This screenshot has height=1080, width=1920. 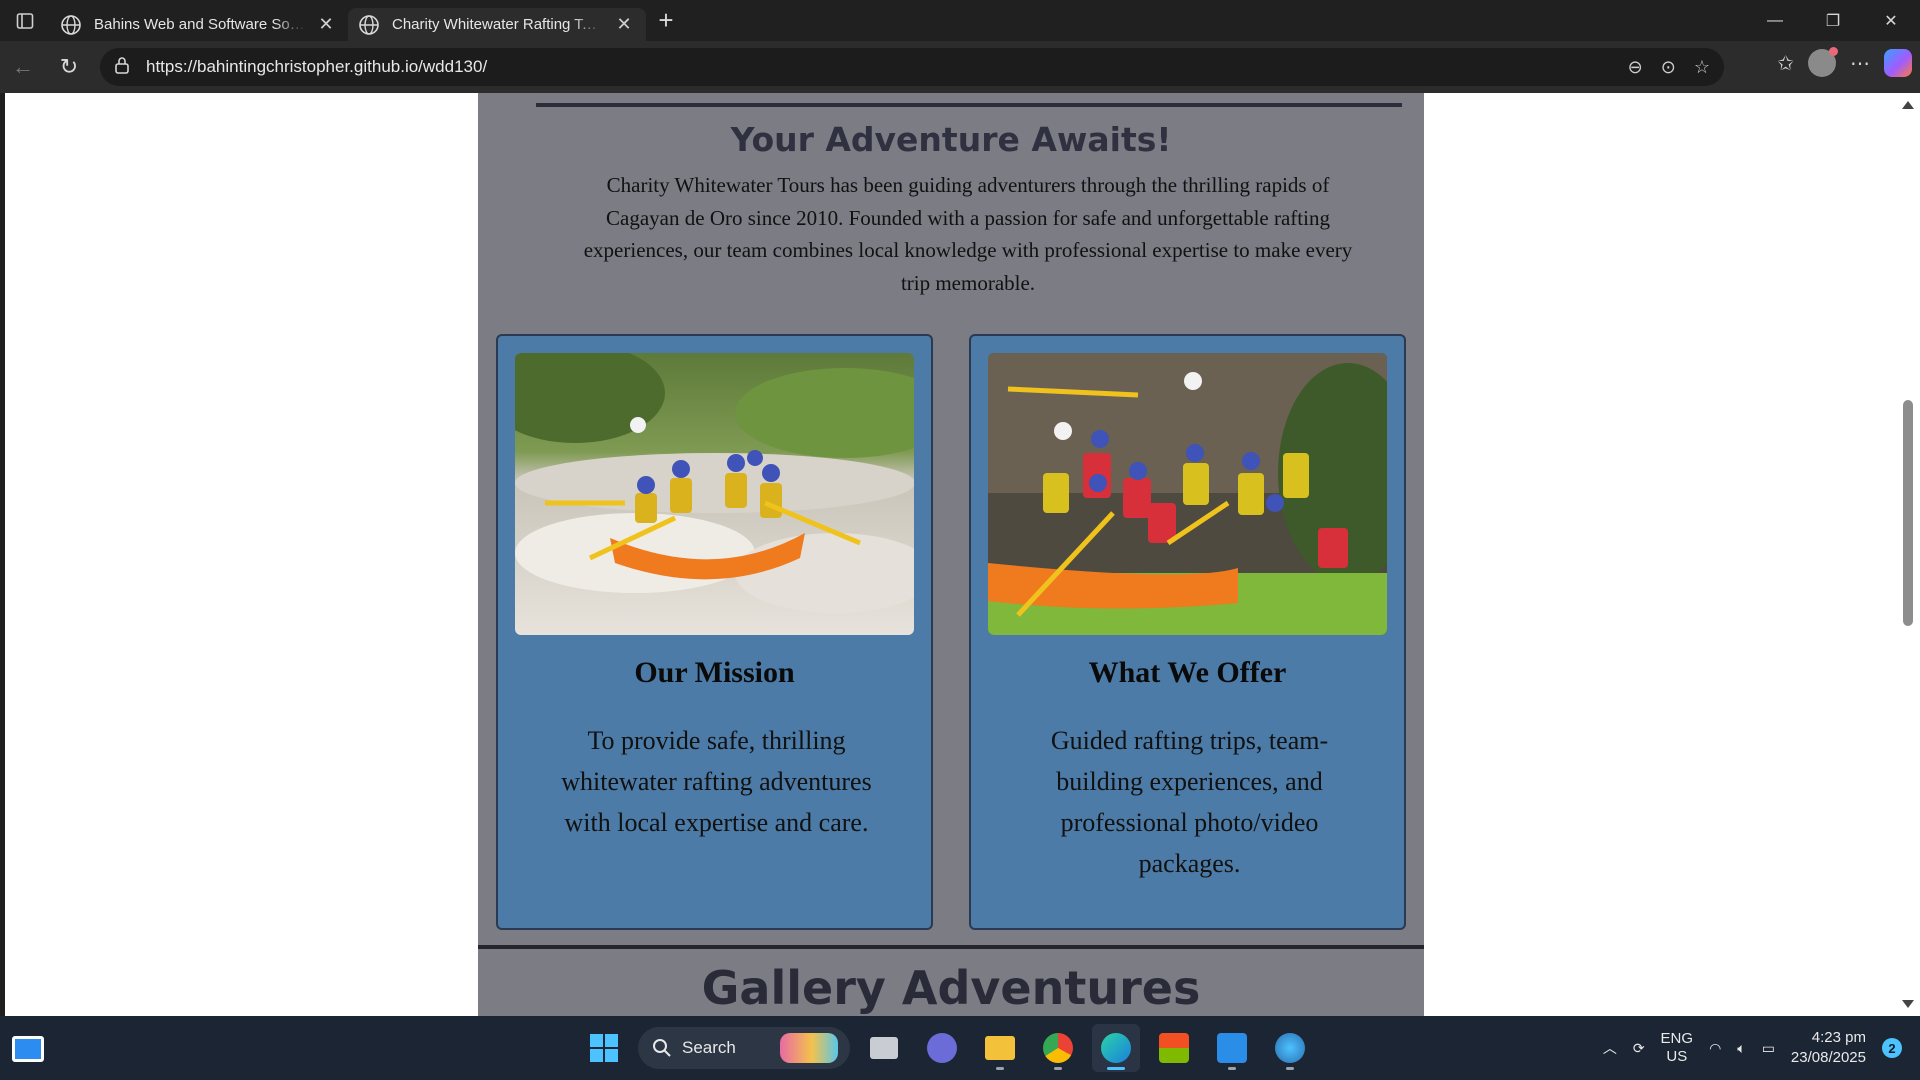 I want to click on profile-avatar, so click(x=1823, y=62).